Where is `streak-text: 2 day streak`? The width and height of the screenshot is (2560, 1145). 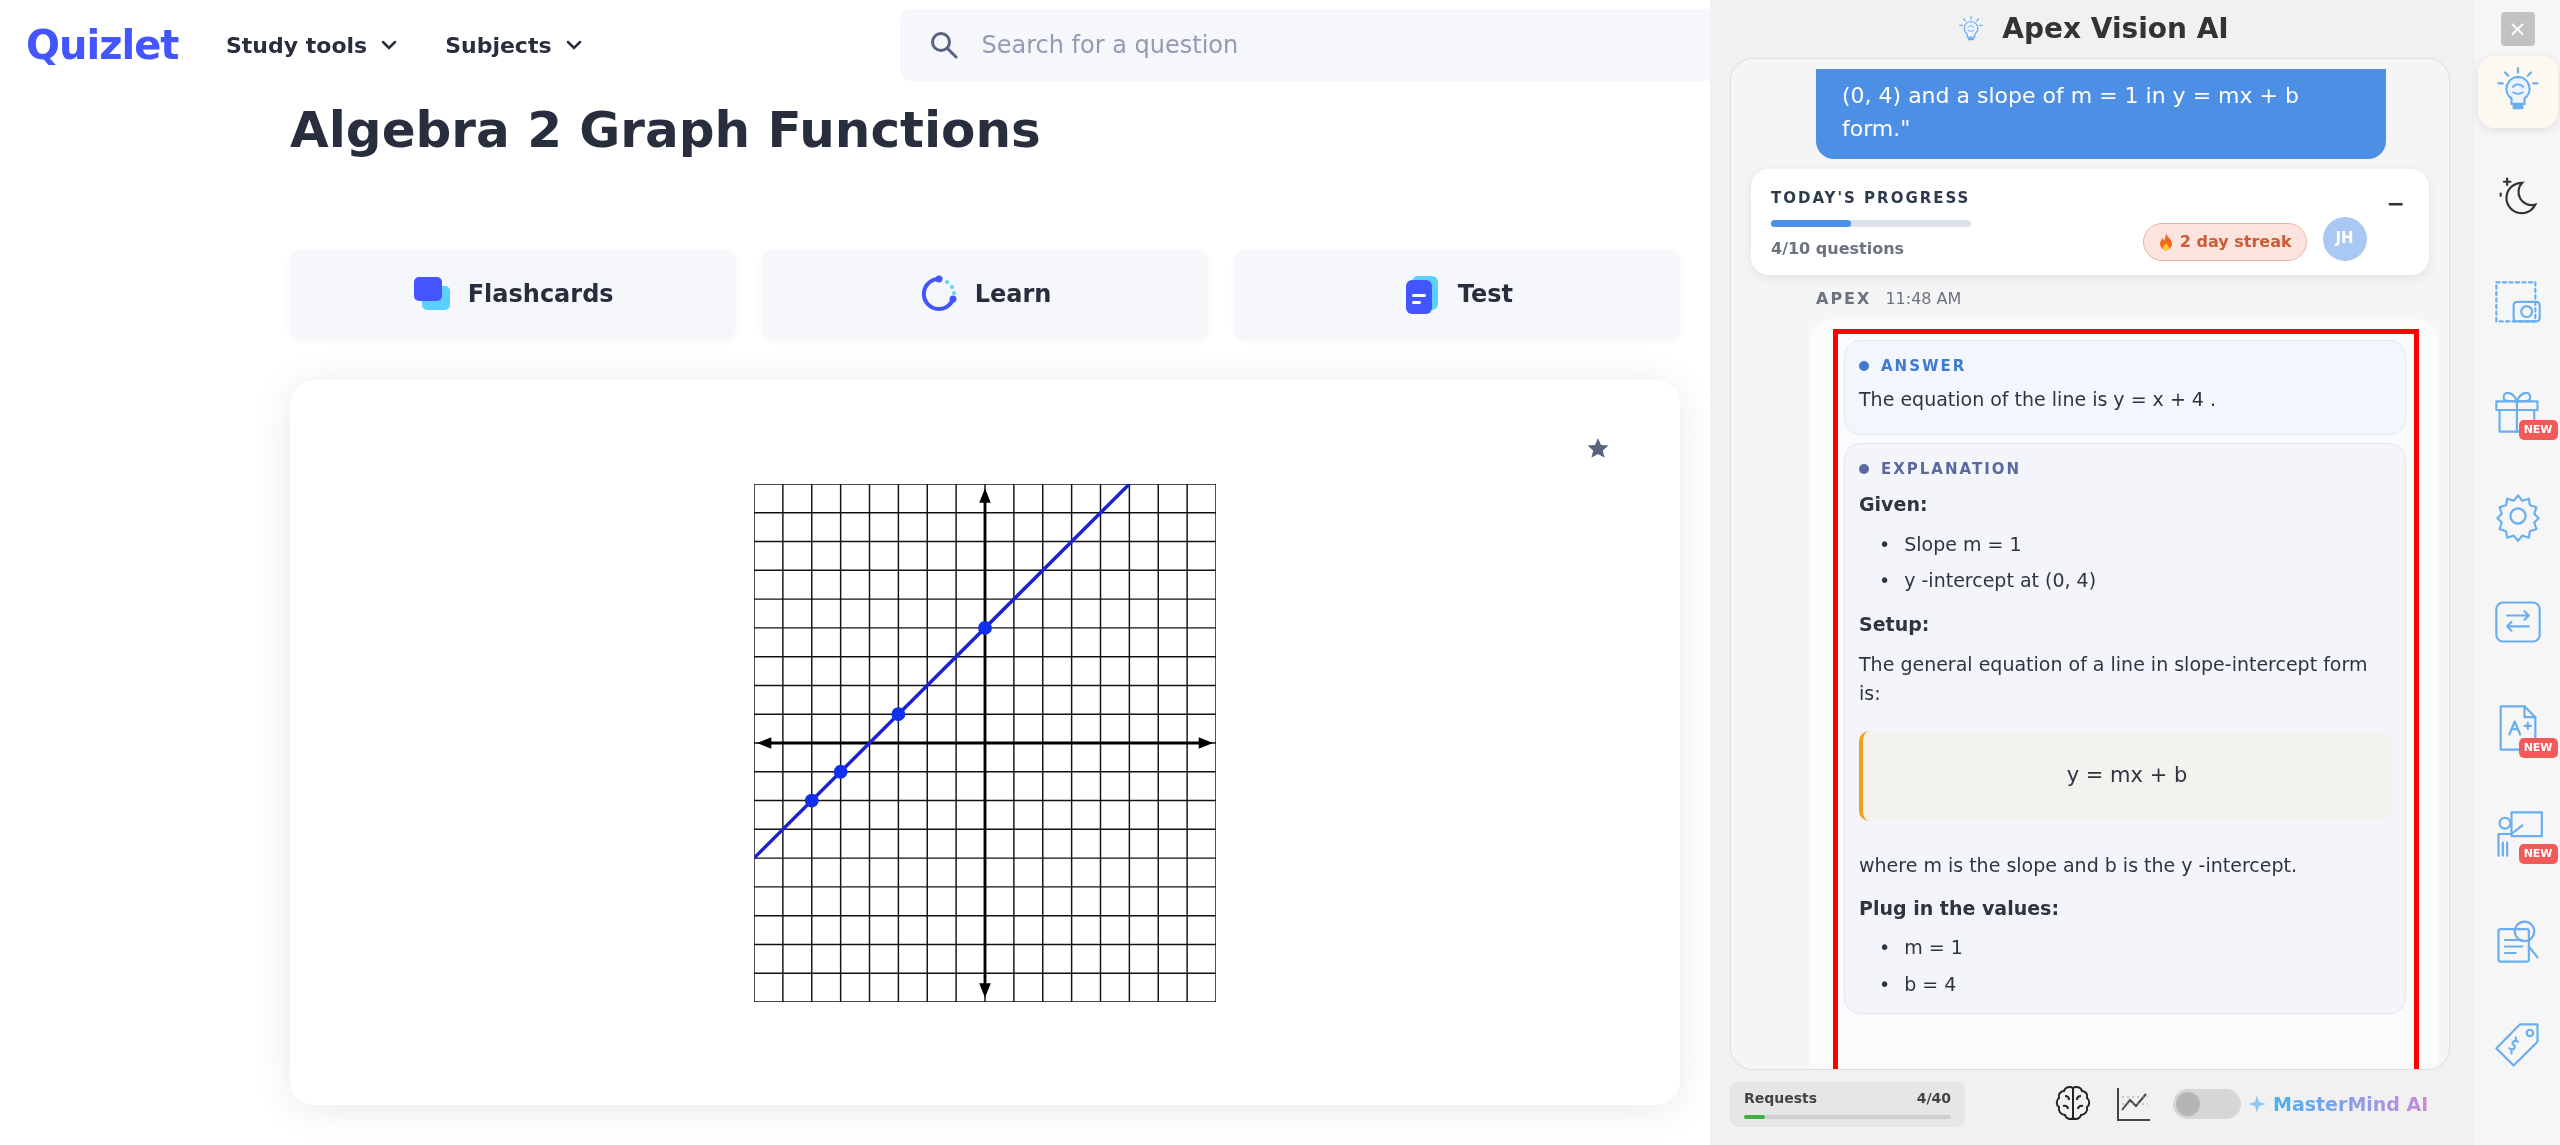
streak-text: 2 day streak is located at coordinates (2235, 241).